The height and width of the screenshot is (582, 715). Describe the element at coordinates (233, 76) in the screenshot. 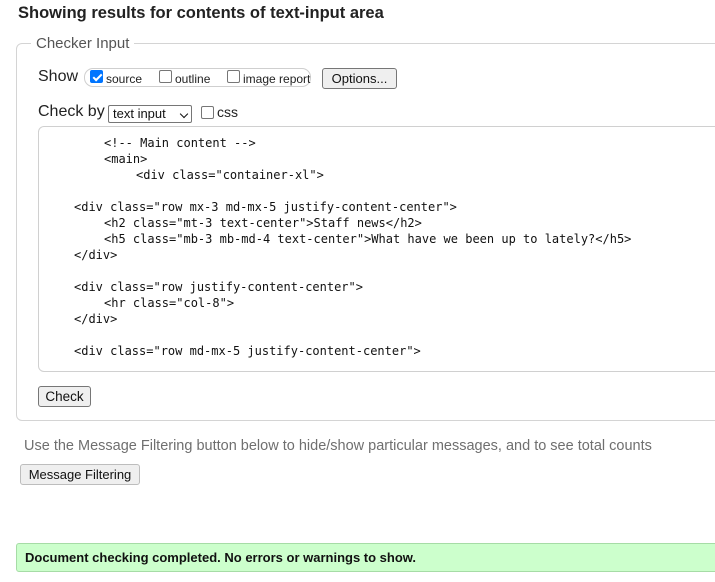

I see `image-report-checkbox` at that location.